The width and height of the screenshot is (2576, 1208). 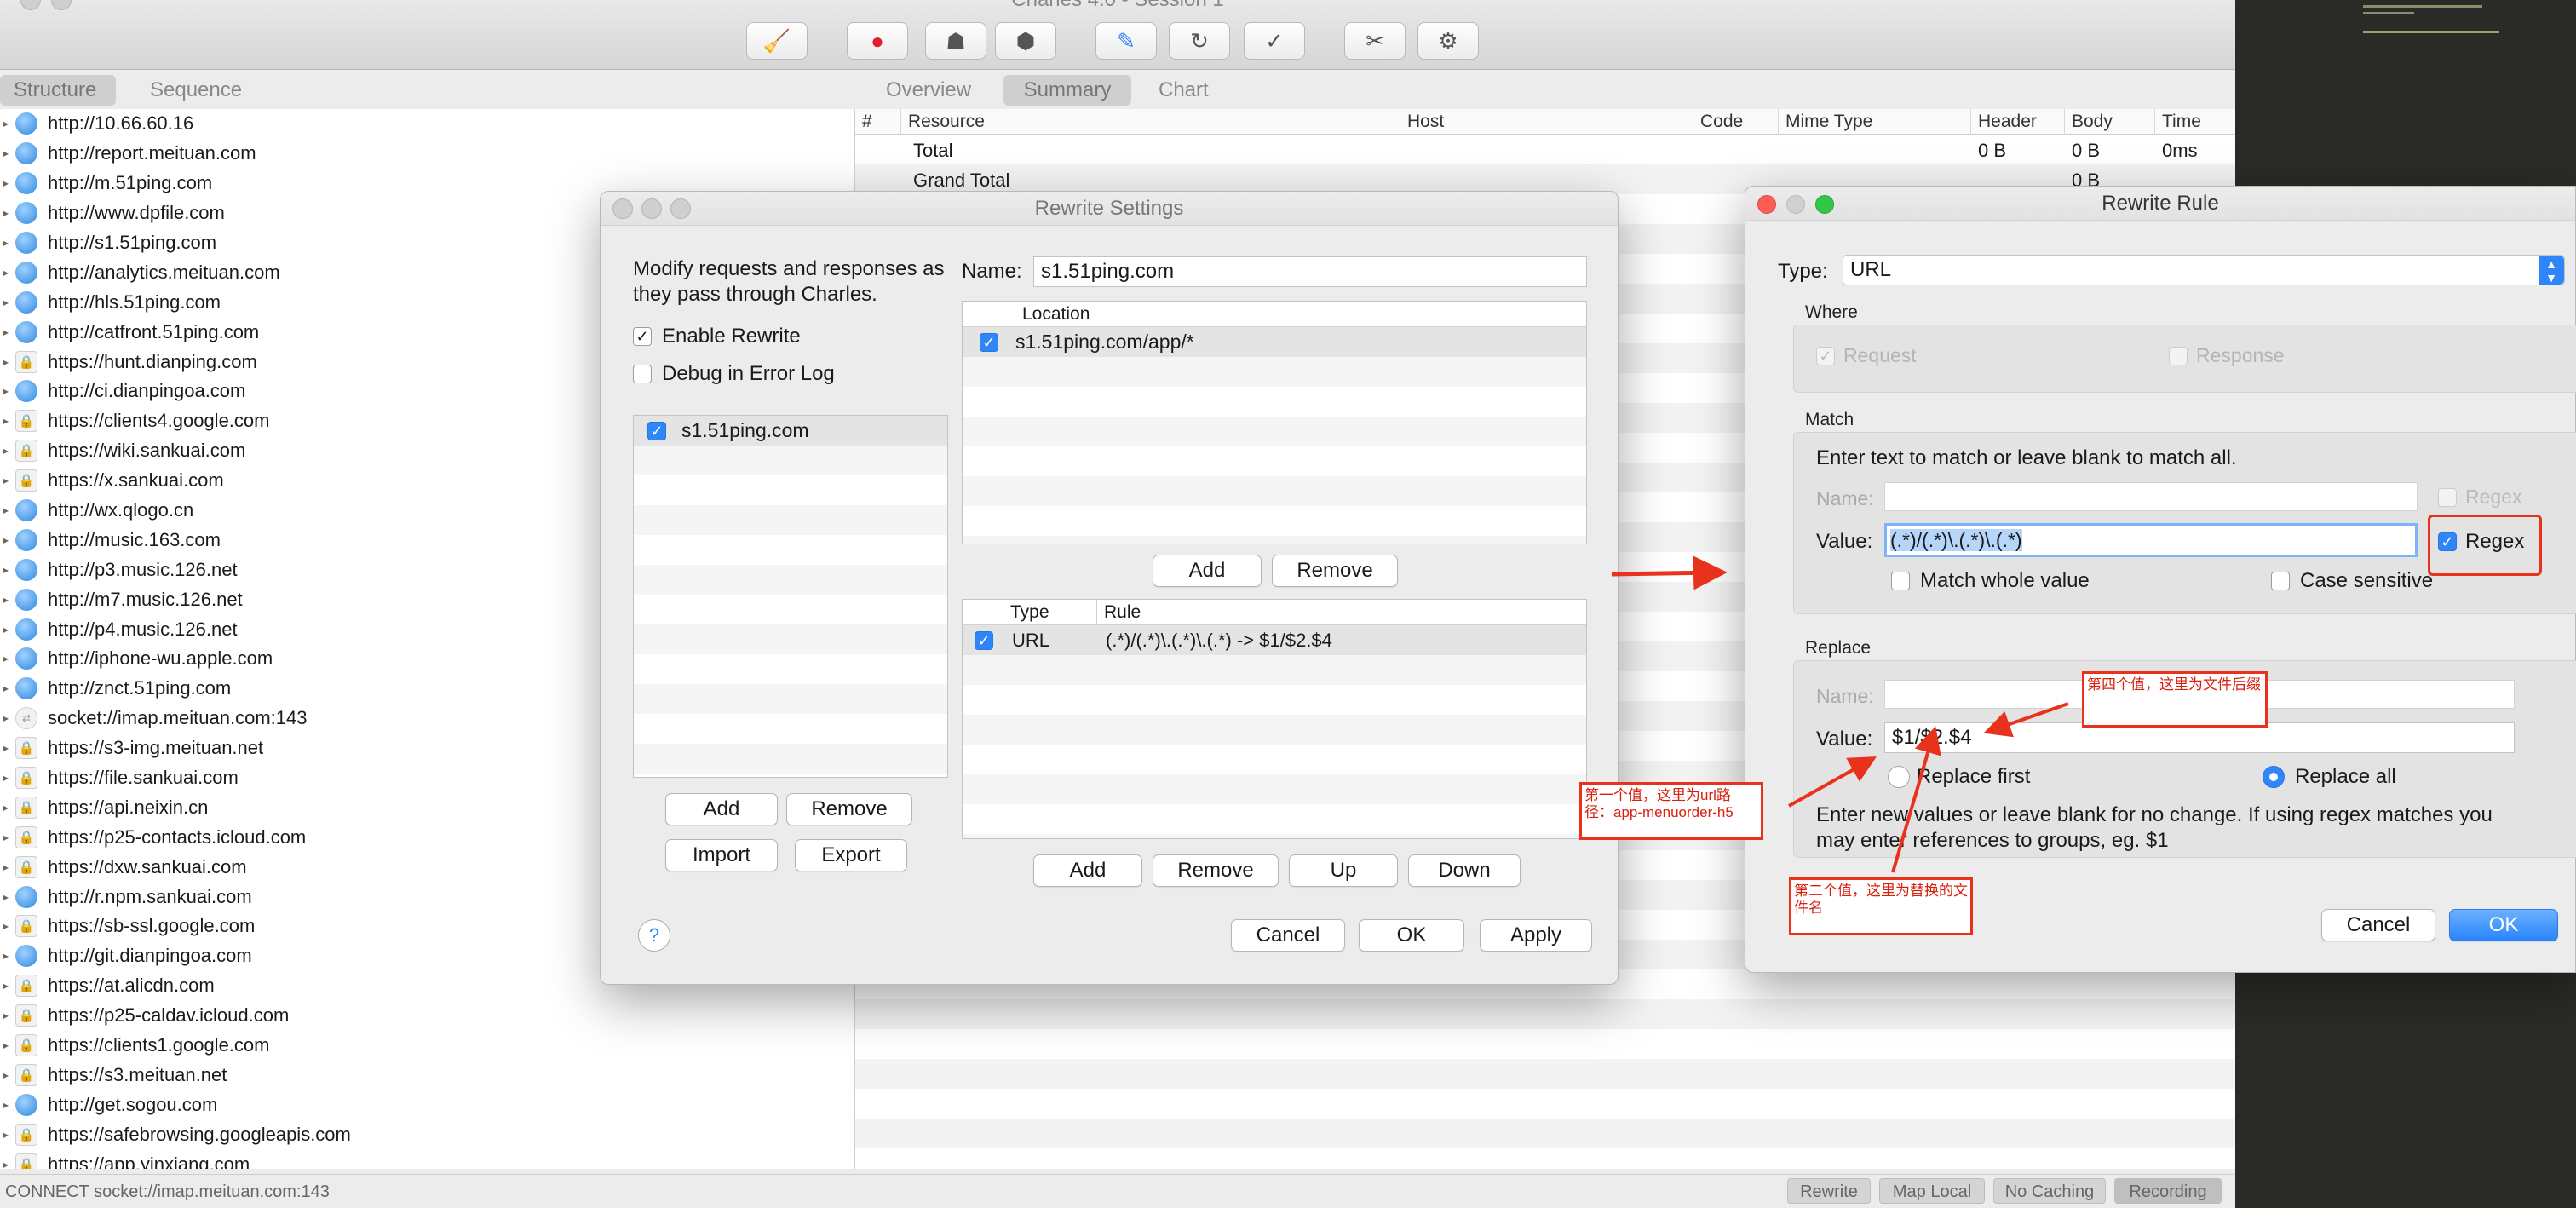 What do you see at coordinates (1916, 799) in the screenshot?
I see `arrow-second-value` at bounding box center [1916, 799].